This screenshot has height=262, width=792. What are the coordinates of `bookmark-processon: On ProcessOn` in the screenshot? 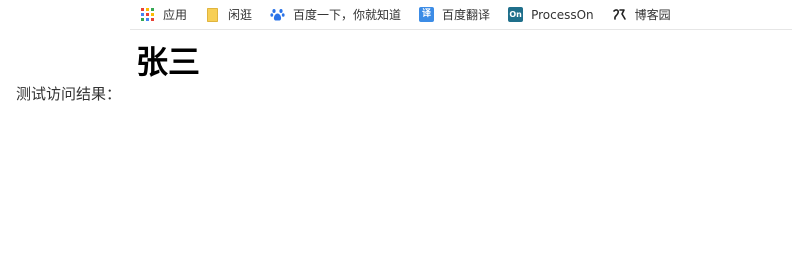 It's located at (550, 15).